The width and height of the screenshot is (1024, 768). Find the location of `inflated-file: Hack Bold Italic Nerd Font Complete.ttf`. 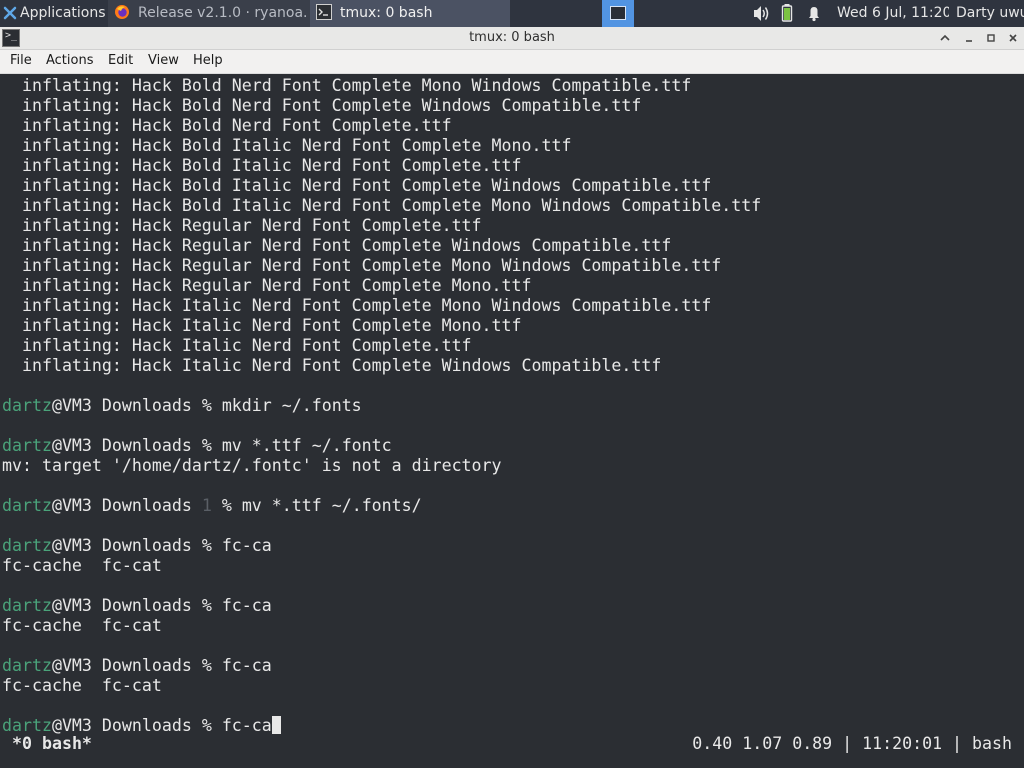

inflated-file: Hack Bold Italic Nerd Font Complete.ttf is located at coordinates (326, 165).